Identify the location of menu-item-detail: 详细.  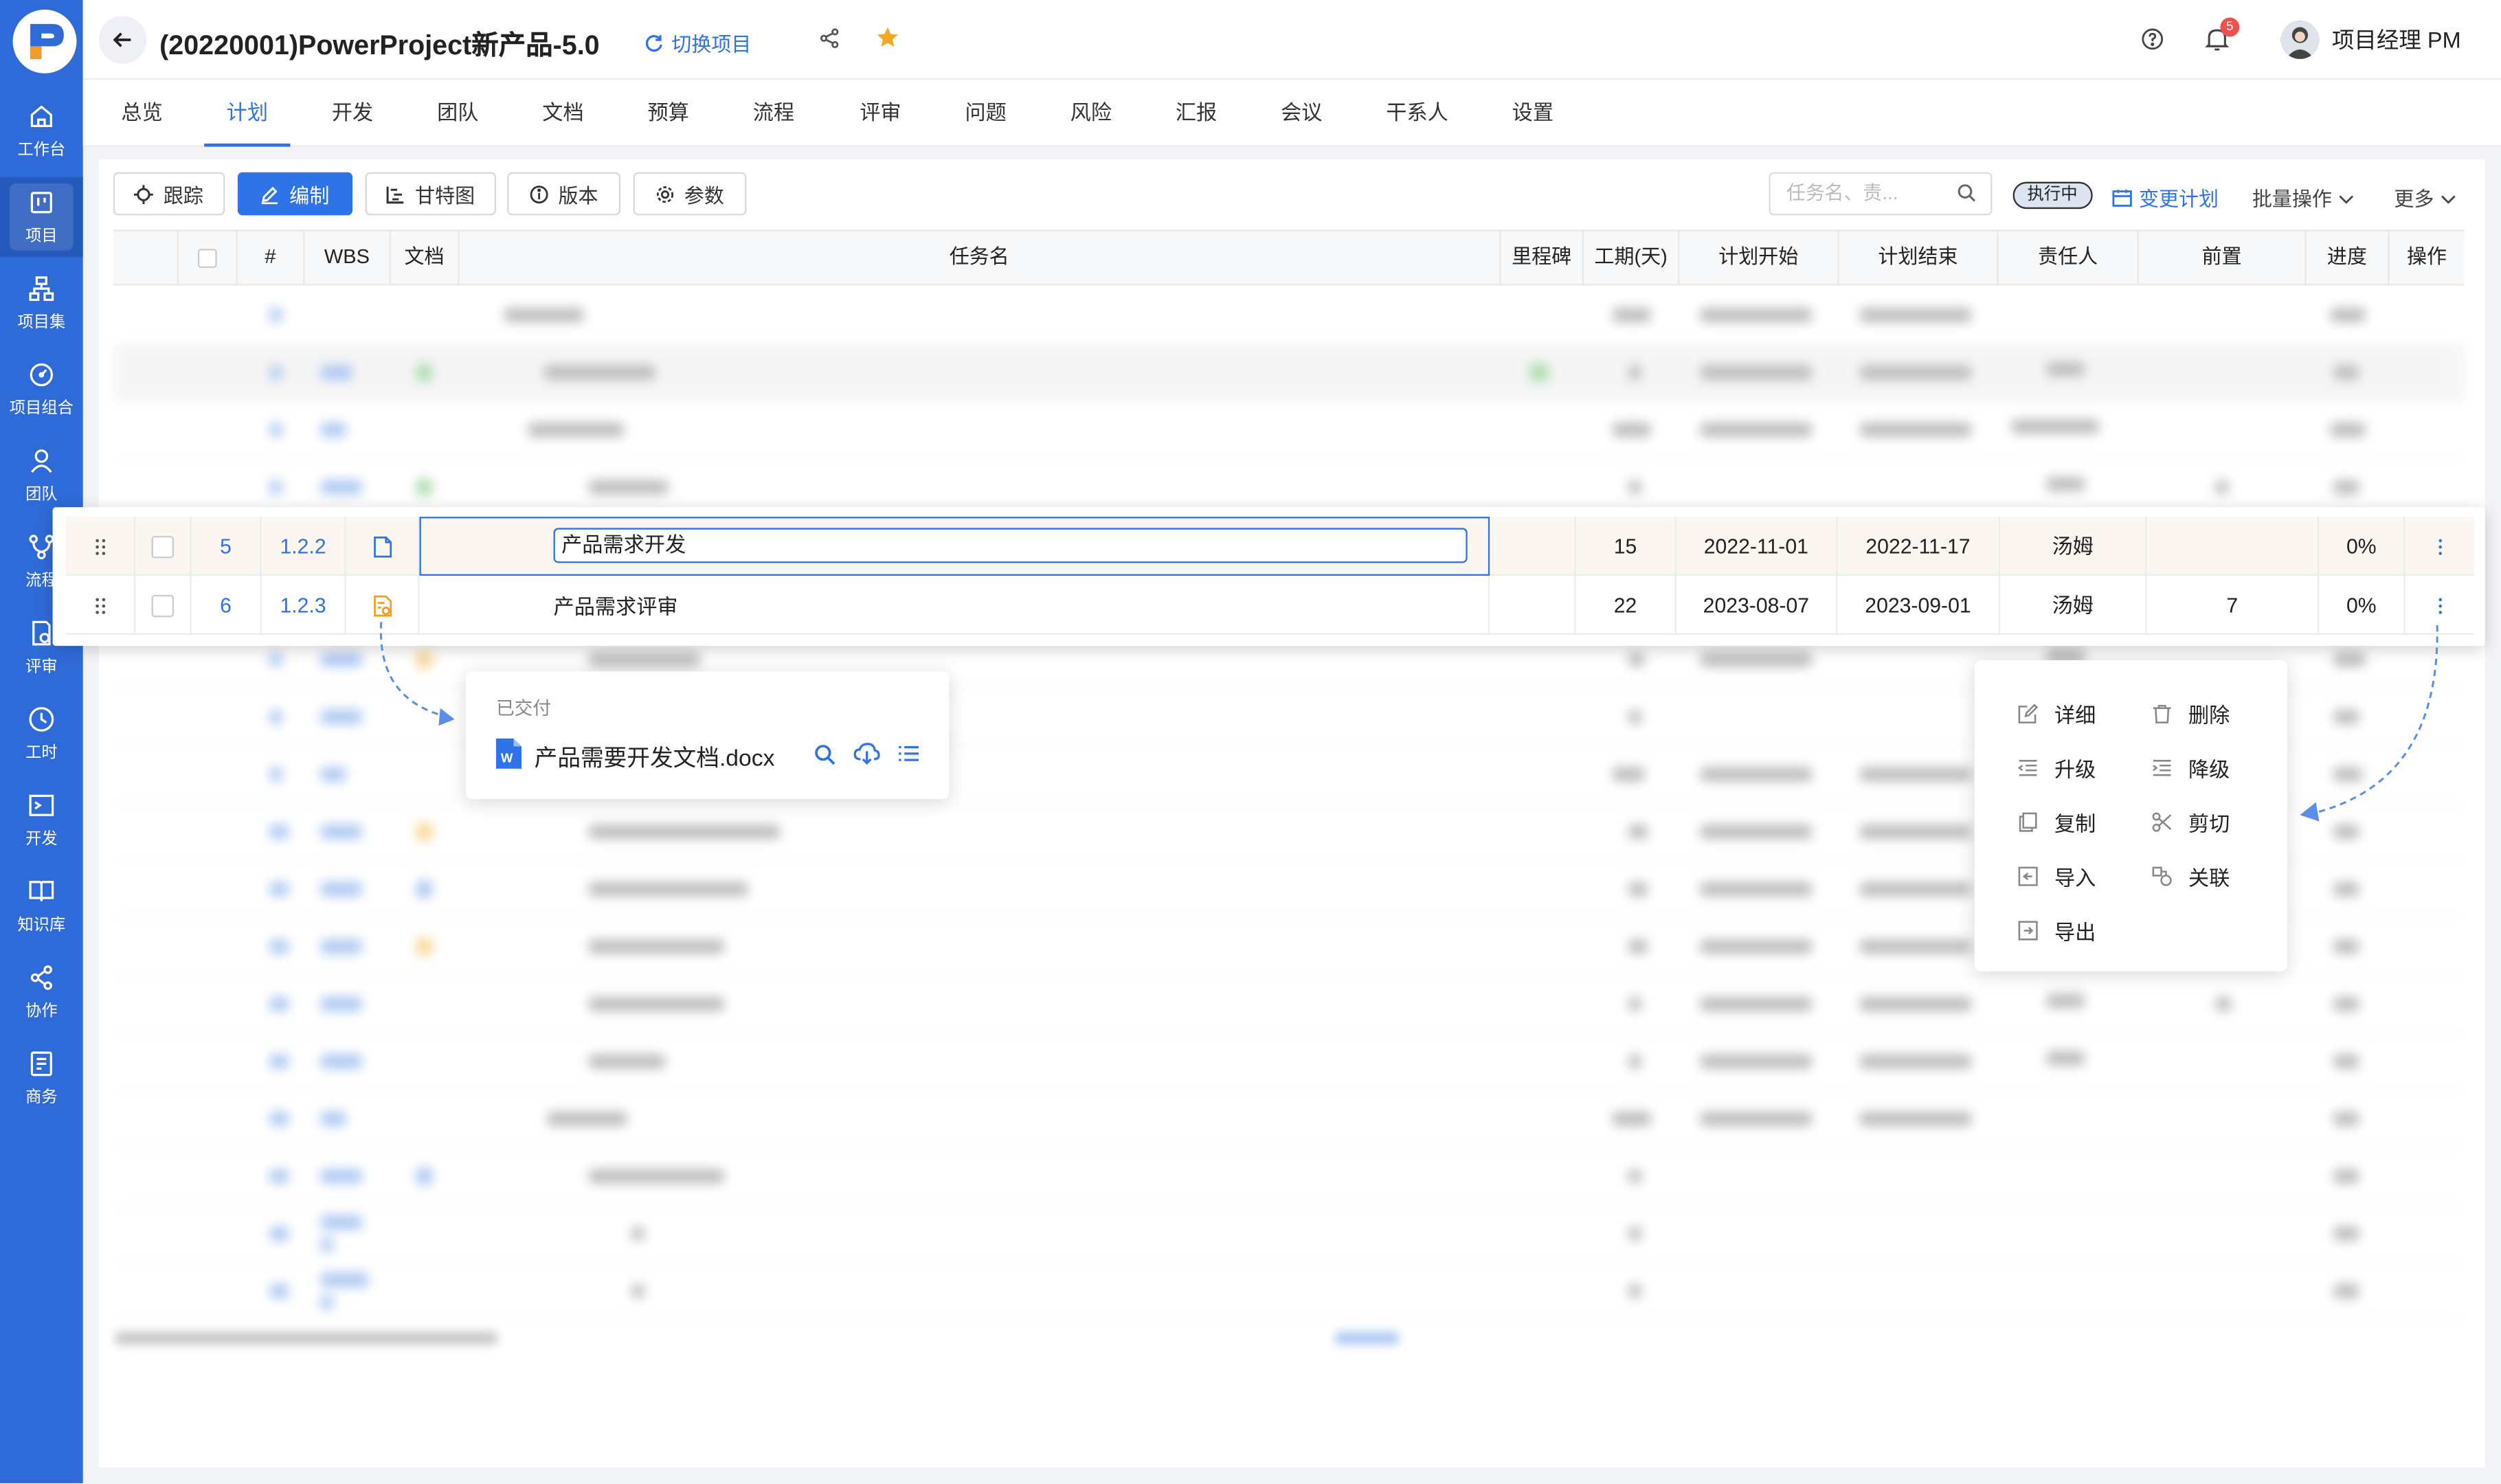
(2057, 714).